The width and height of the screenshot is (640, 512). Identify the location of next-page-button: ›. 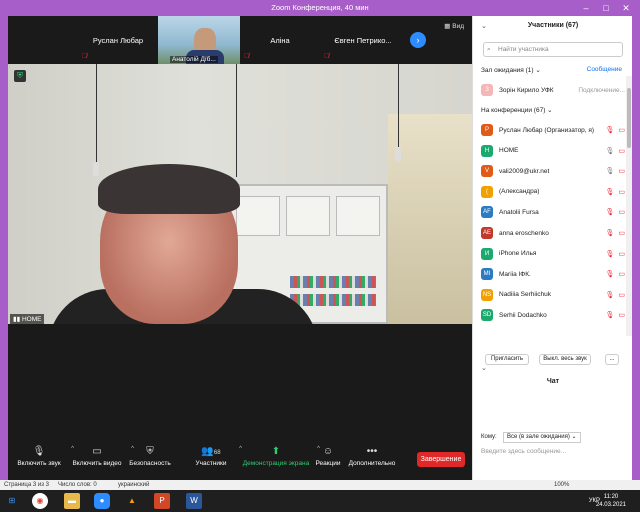
(418, 40).